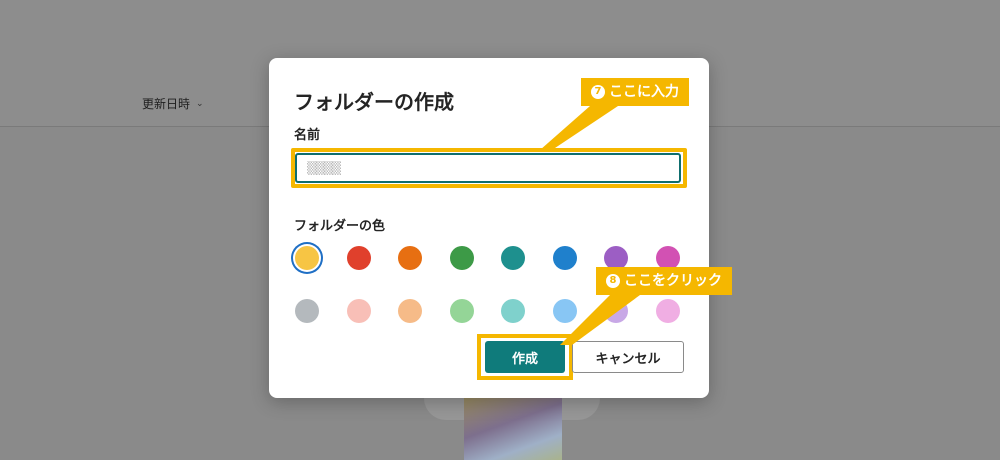 Image resolution: width=1000 pixels, height=460 pixels. I want to click on callout-pointers, so click(590, 225).